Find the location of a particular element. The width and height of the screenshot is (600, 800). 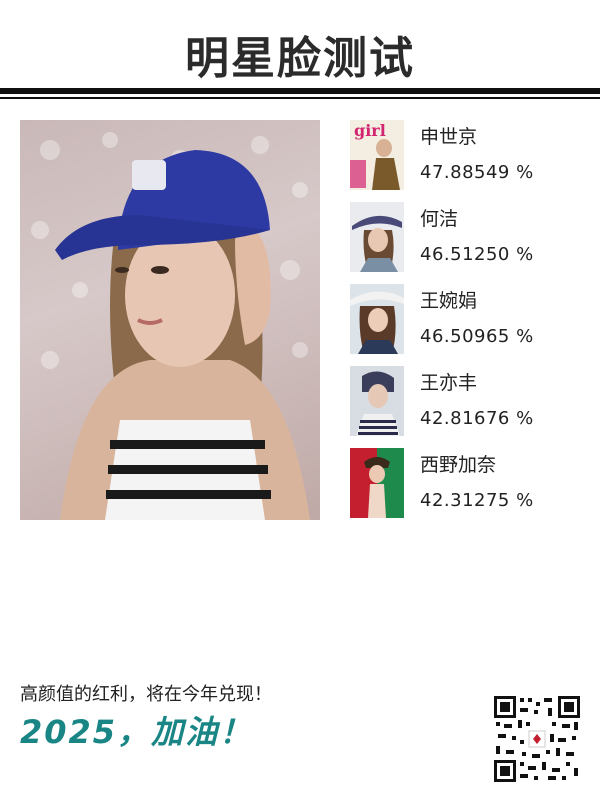

svg-text: girl is located at coordinates (370, 130).